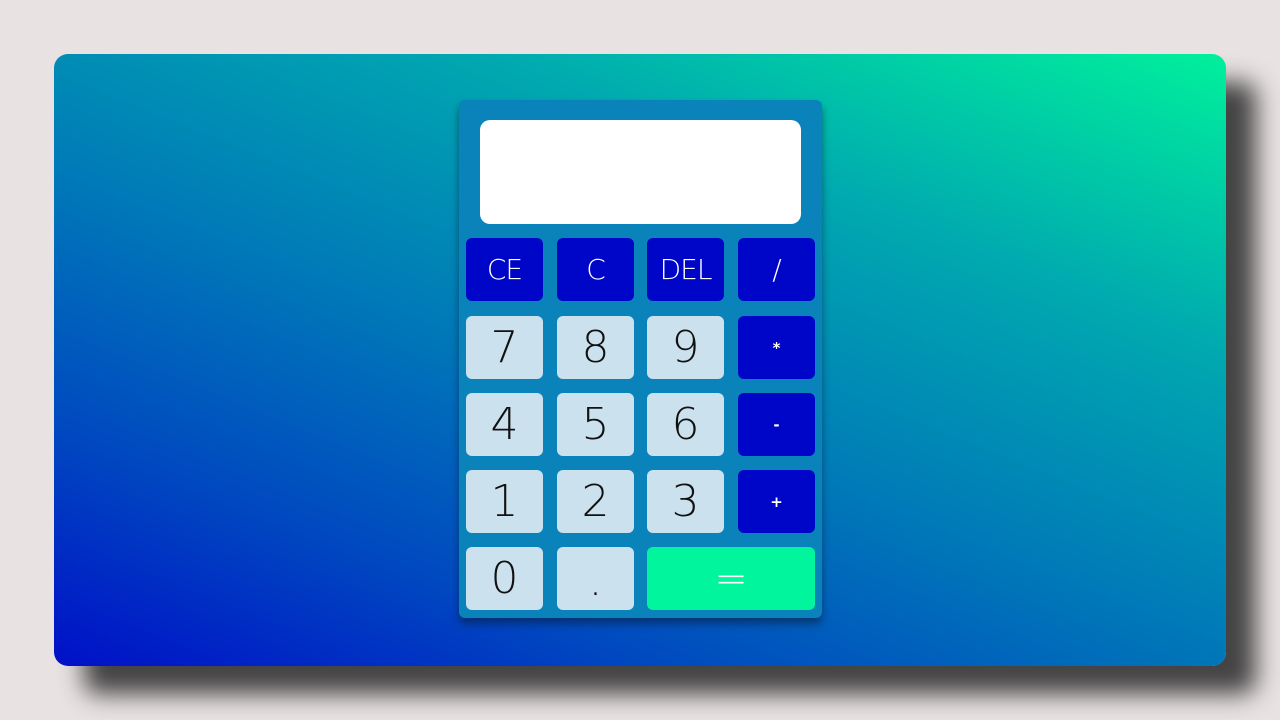 This screenshot has height=720, width=1280. Describe the element at coordinates (504, 347) in the screenshot. I see `digit-7-button: 7` at that location.